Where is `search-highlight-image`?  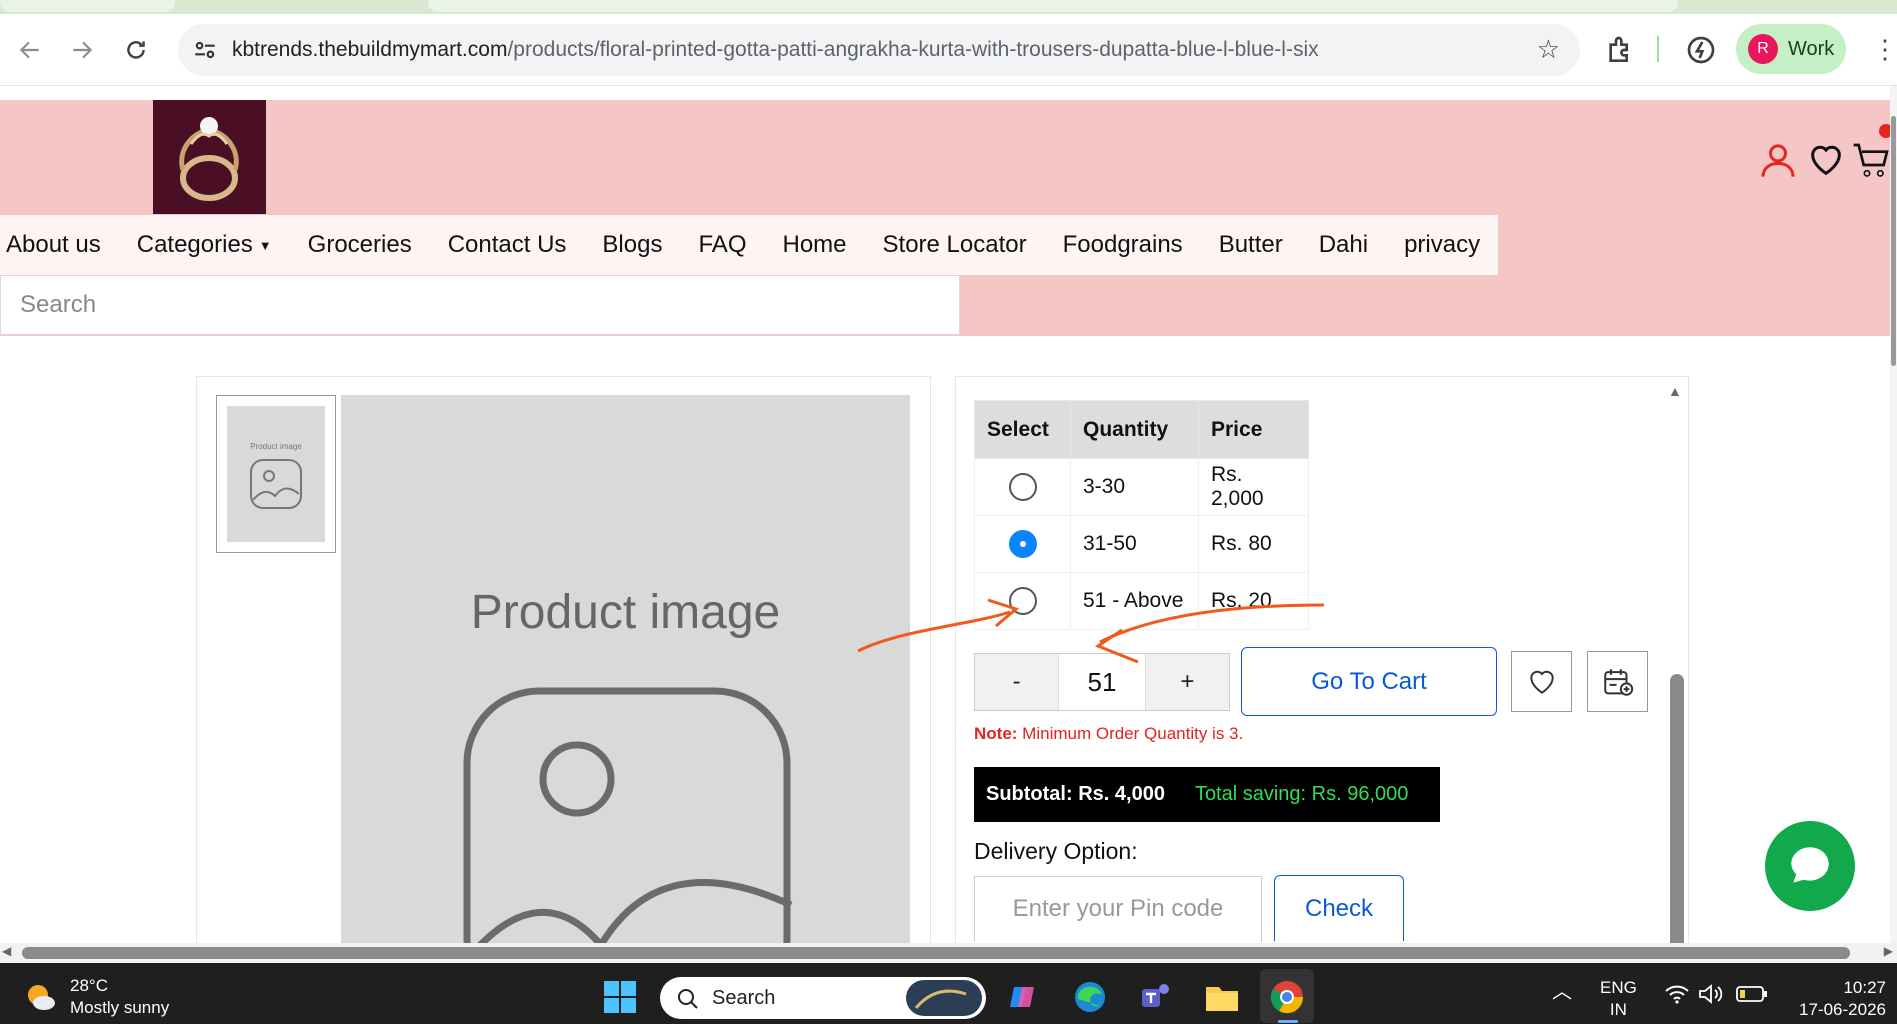
search-highlight-image is located at coordinates (944, 998).